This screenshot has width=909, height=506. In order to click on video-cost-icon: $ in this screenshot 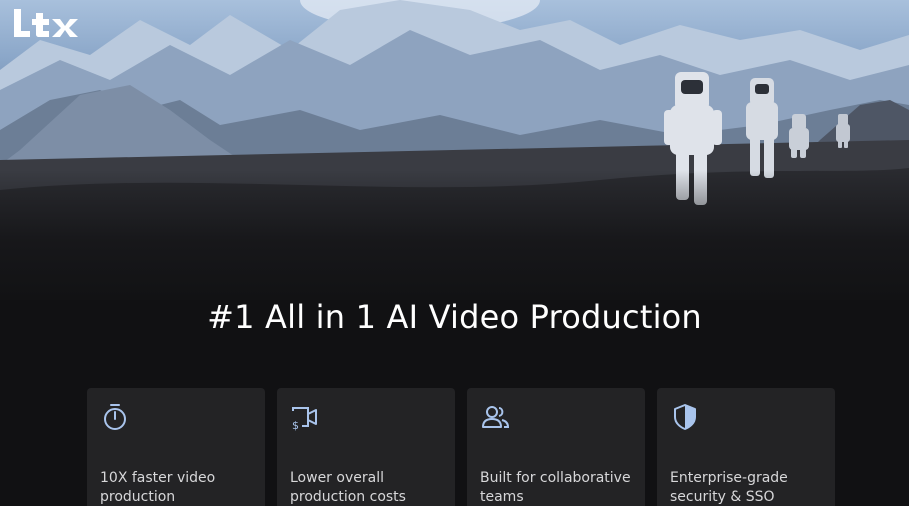, I will do `click(304, 419)`.